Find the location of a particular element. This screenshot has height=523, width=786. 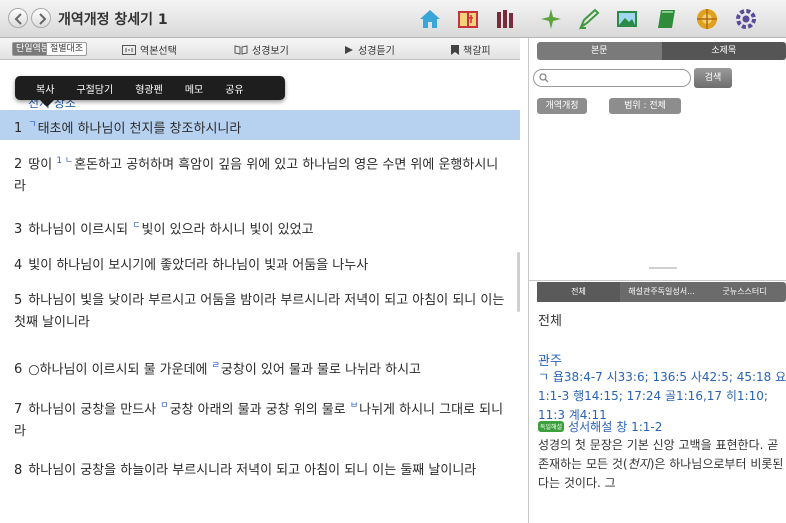

resize-handle is located at coordinates (663, 268).